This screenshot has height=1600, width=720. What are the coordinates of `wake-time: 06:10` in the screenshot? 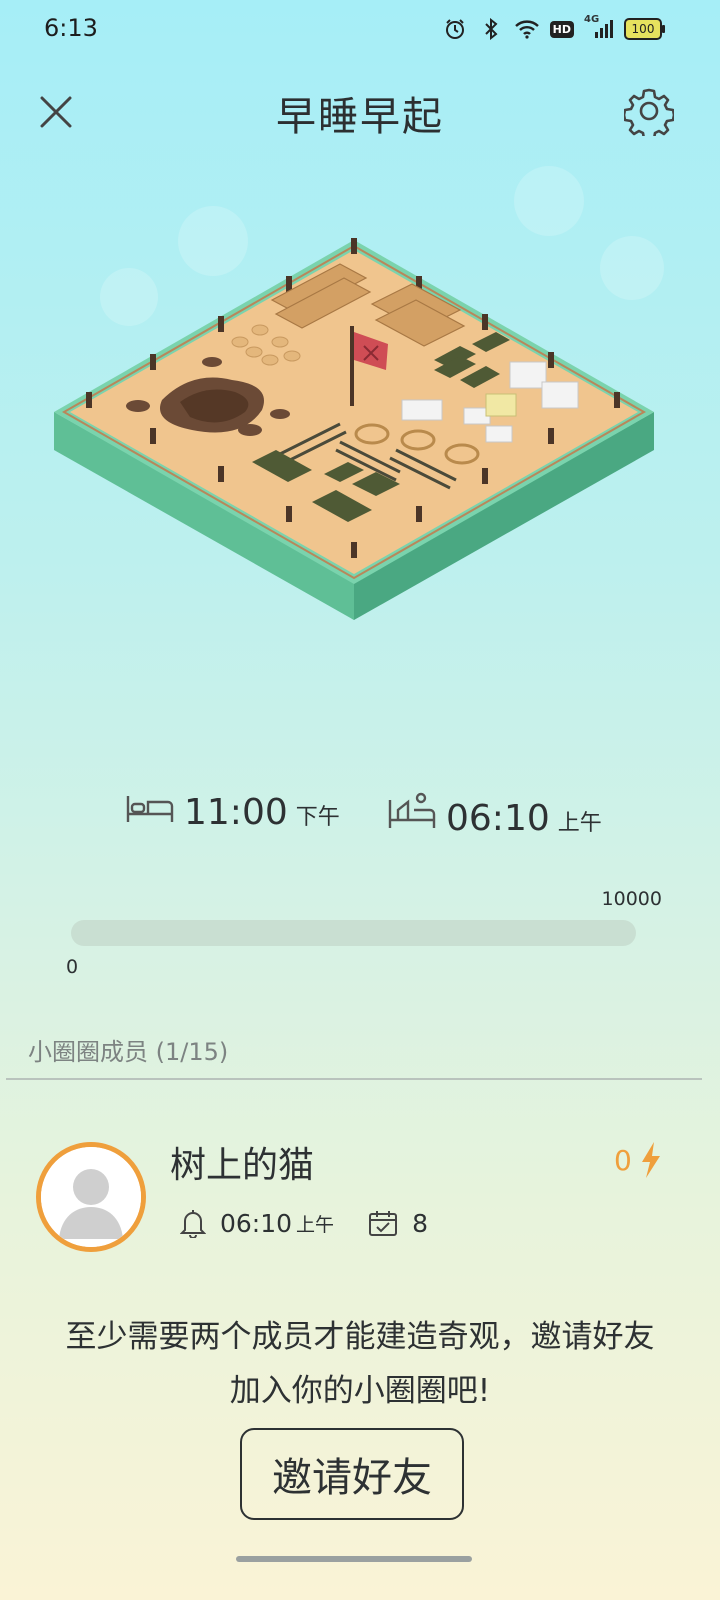 It's located at (498, 818).